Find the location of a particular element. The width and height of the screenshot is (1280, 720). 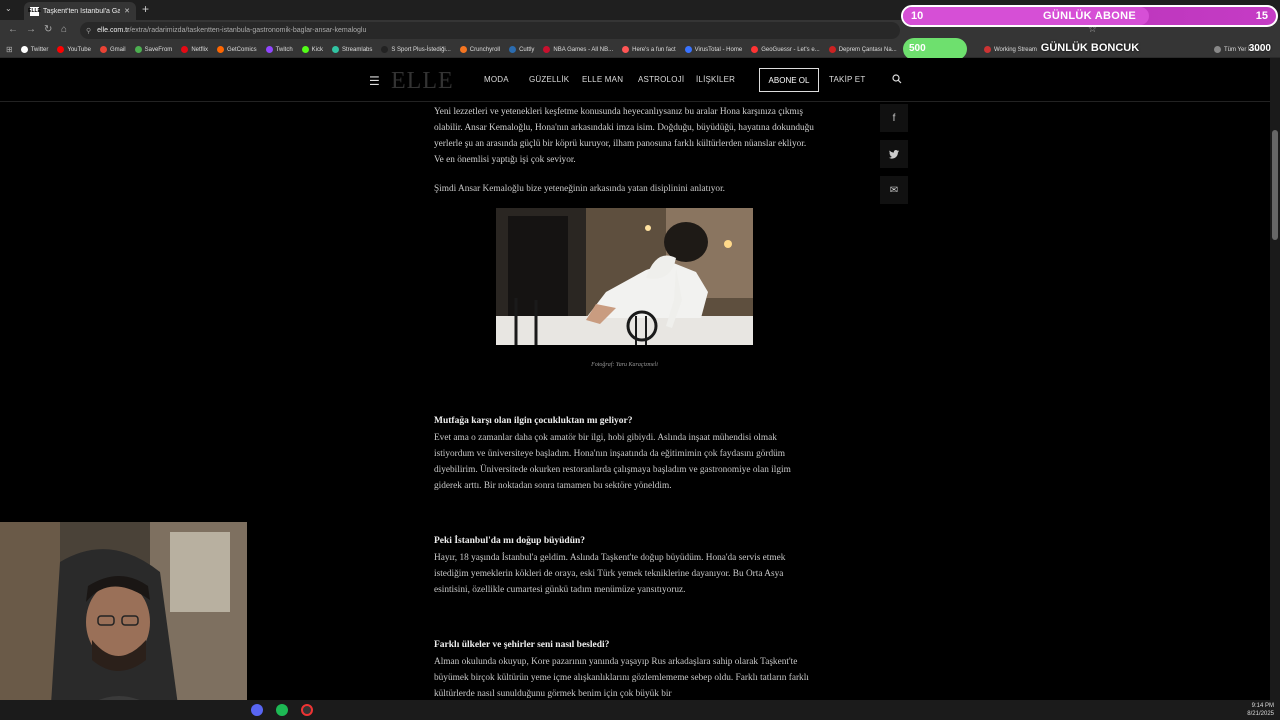

bookmark-label: VirusTotal - Home is located at coordinates (718, 49).